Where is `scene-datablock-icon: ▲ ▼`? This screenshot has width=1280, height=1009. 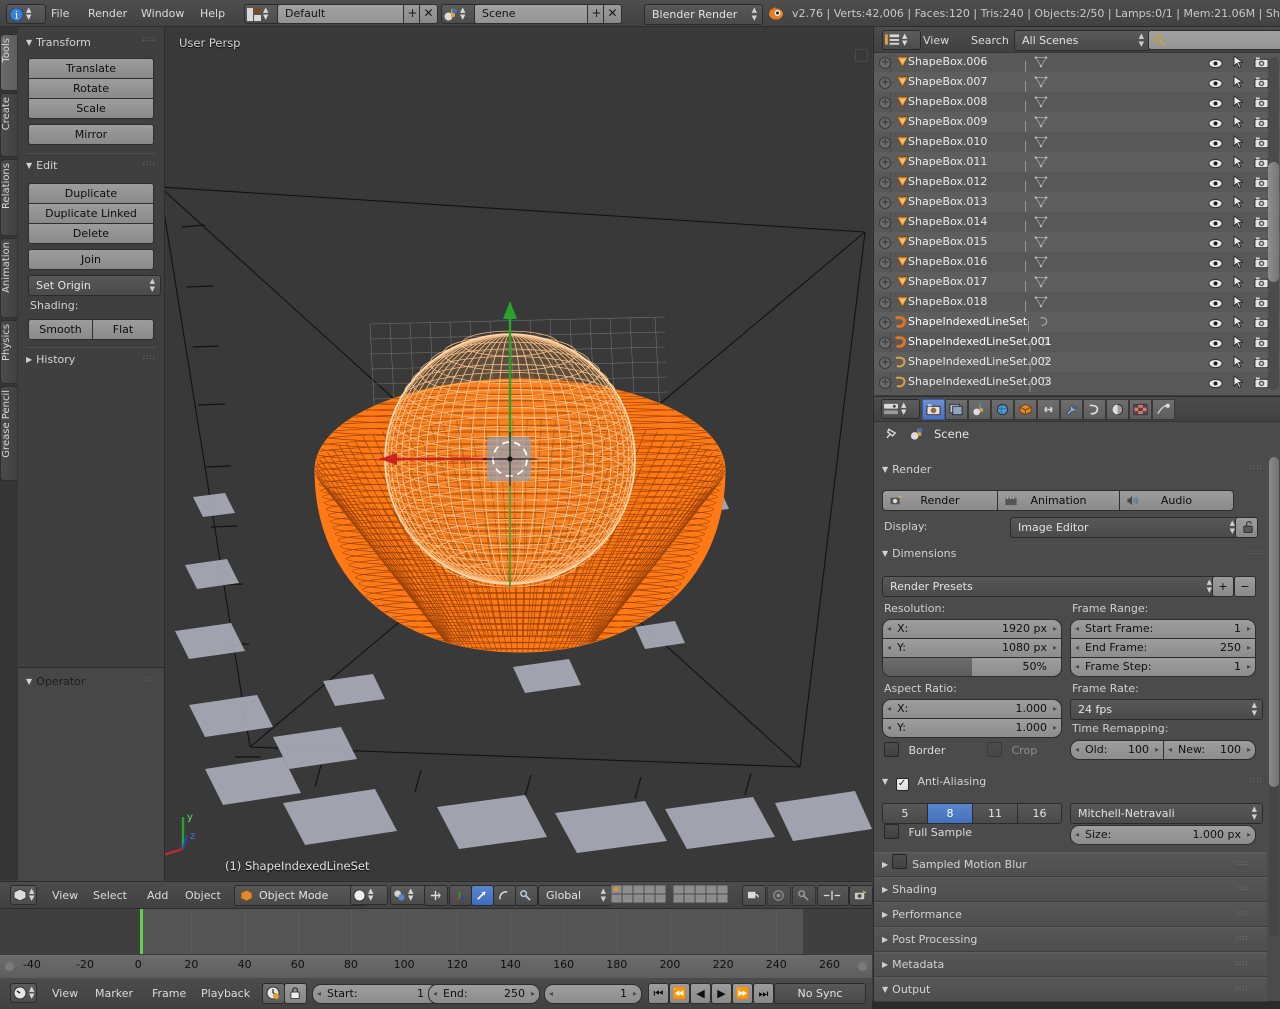
scene-datablock-icon: ▲ ▼ is located at coordinates (459, 14).